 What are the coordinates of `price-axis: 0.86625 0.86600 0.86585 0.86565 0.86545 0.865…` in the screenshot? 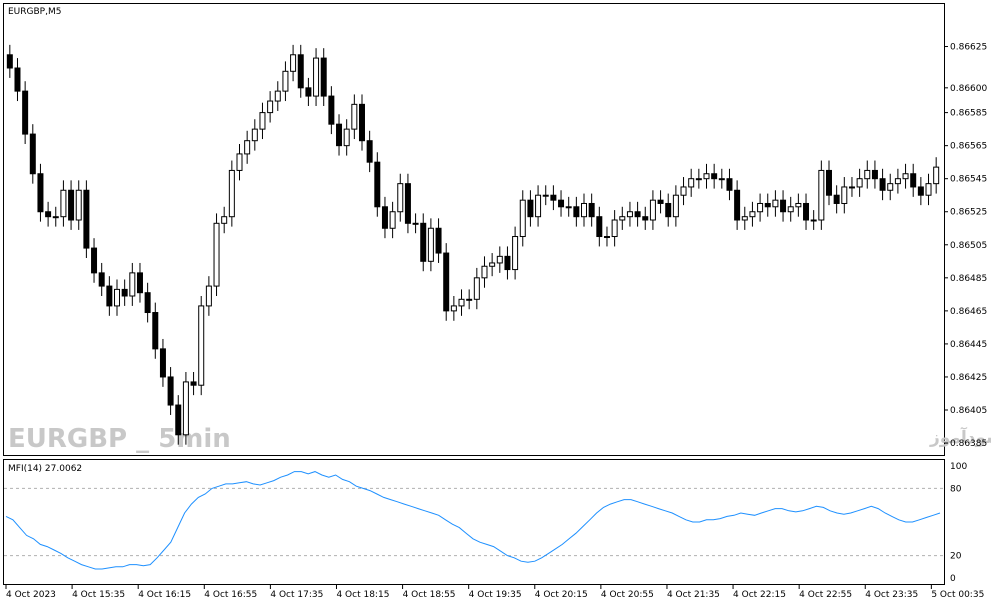 It's located at (965, 246).